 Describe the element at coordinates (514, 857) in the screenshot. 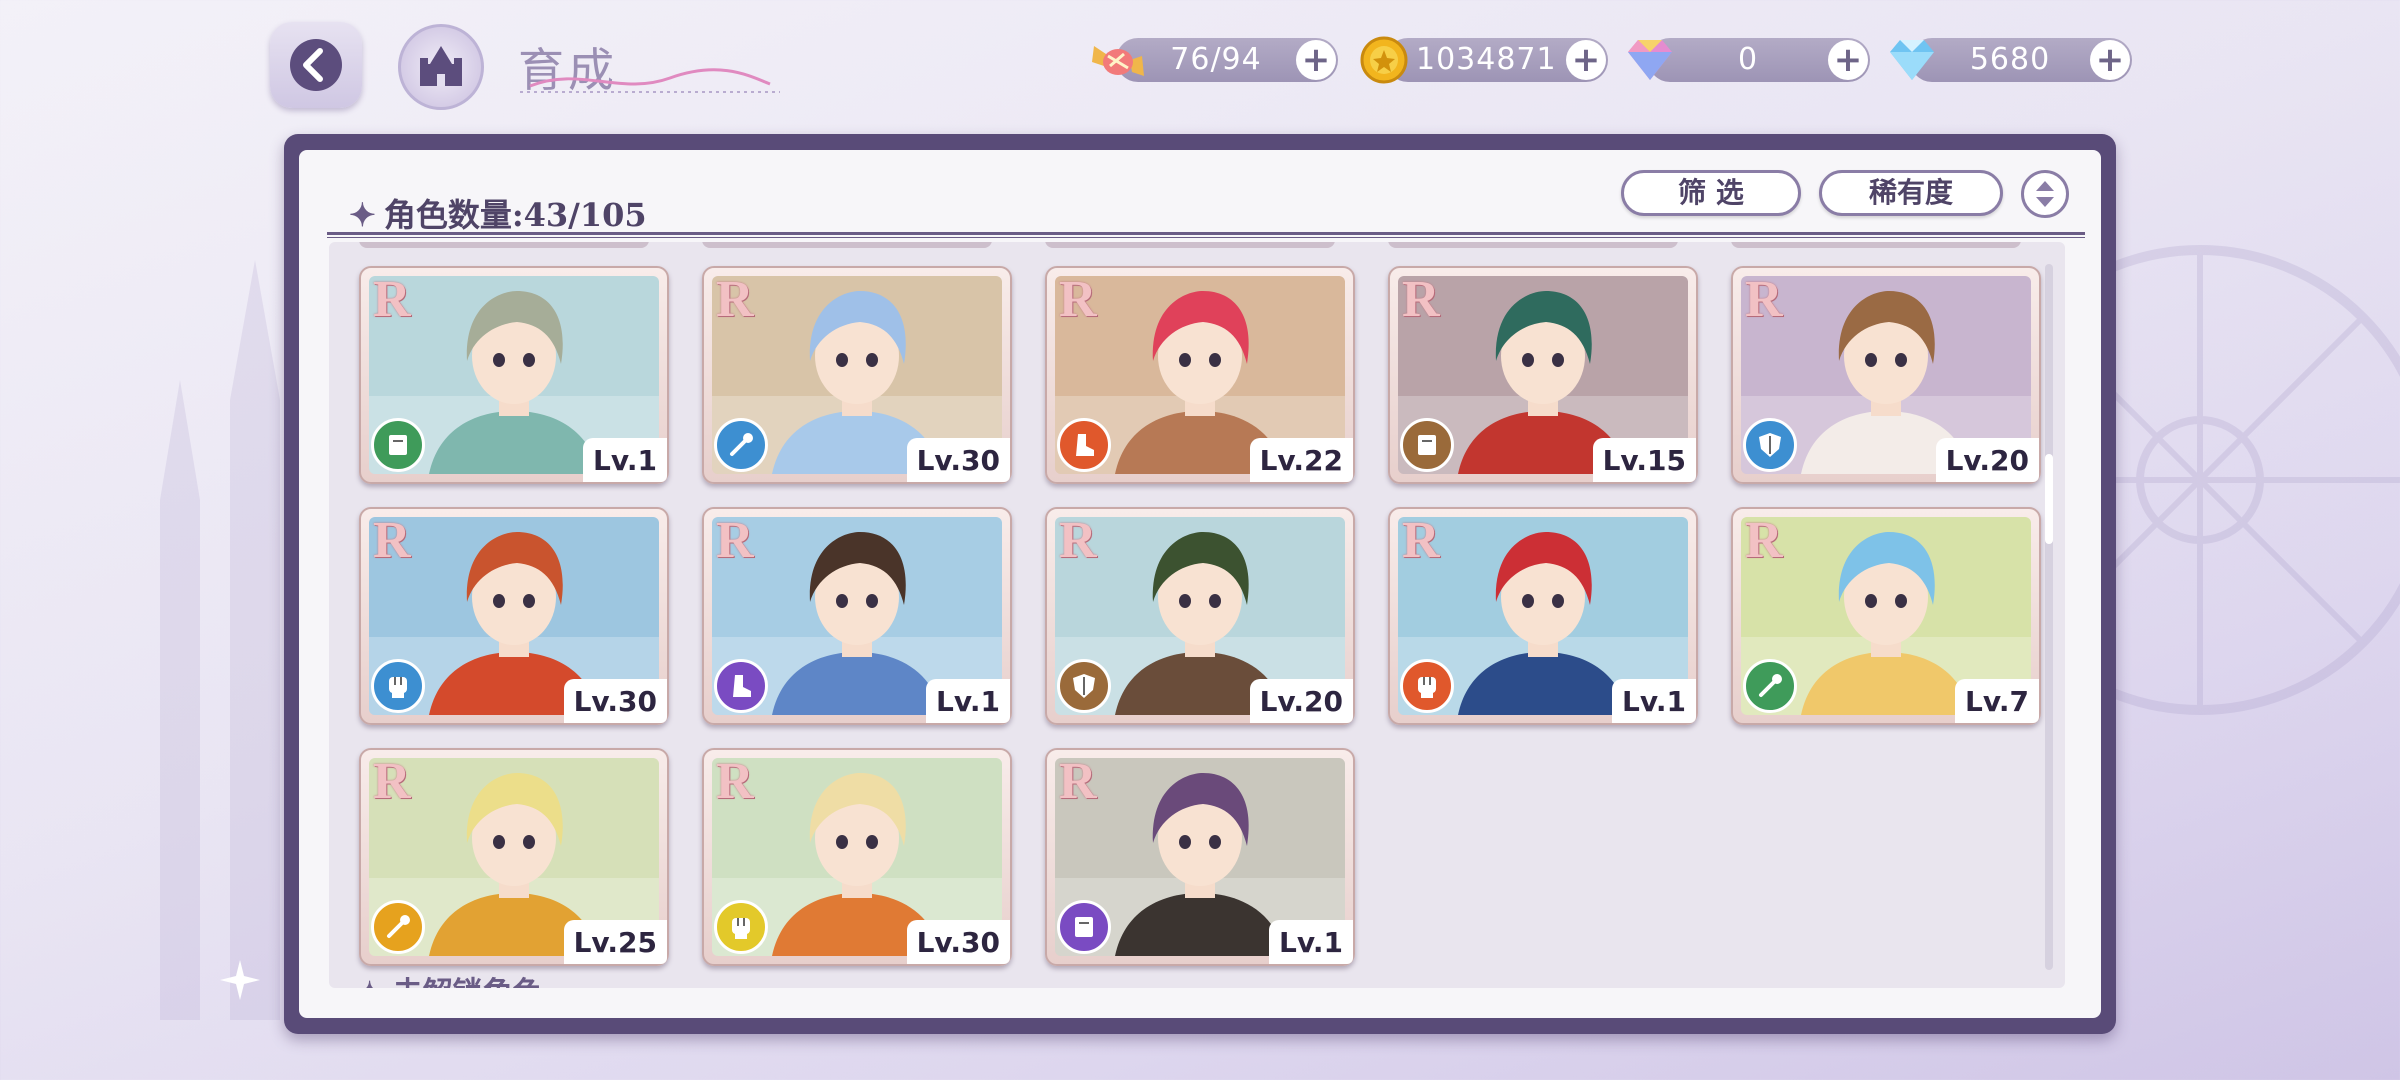

I see `character-card: R Lv.25` at that location.